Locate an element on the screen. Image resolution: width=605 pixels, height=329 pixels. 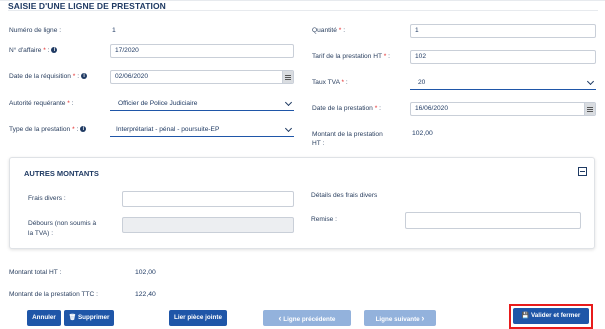
type-prestation-select: Interprétariat - pénal - poursuite-EP is located at coordinates (202, 130).